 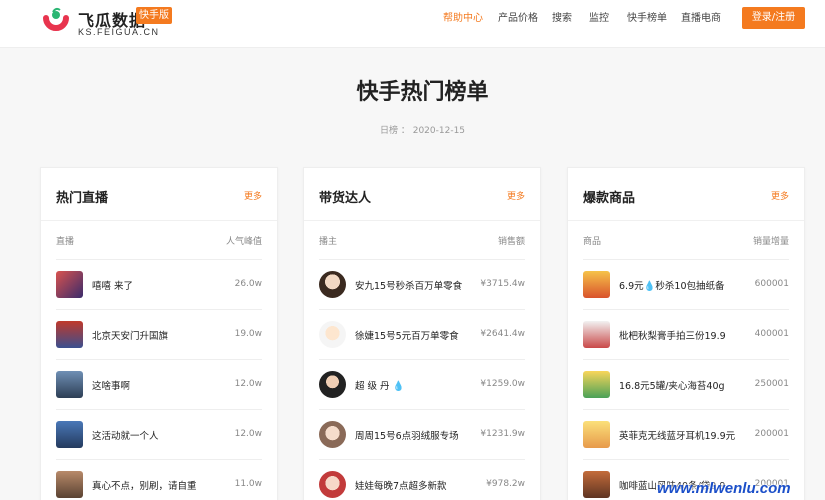 What do you see at coordinates (511, 242) in the screenshot?
I see `column-header-sales: 销售额` at bounding box center [511, 242].